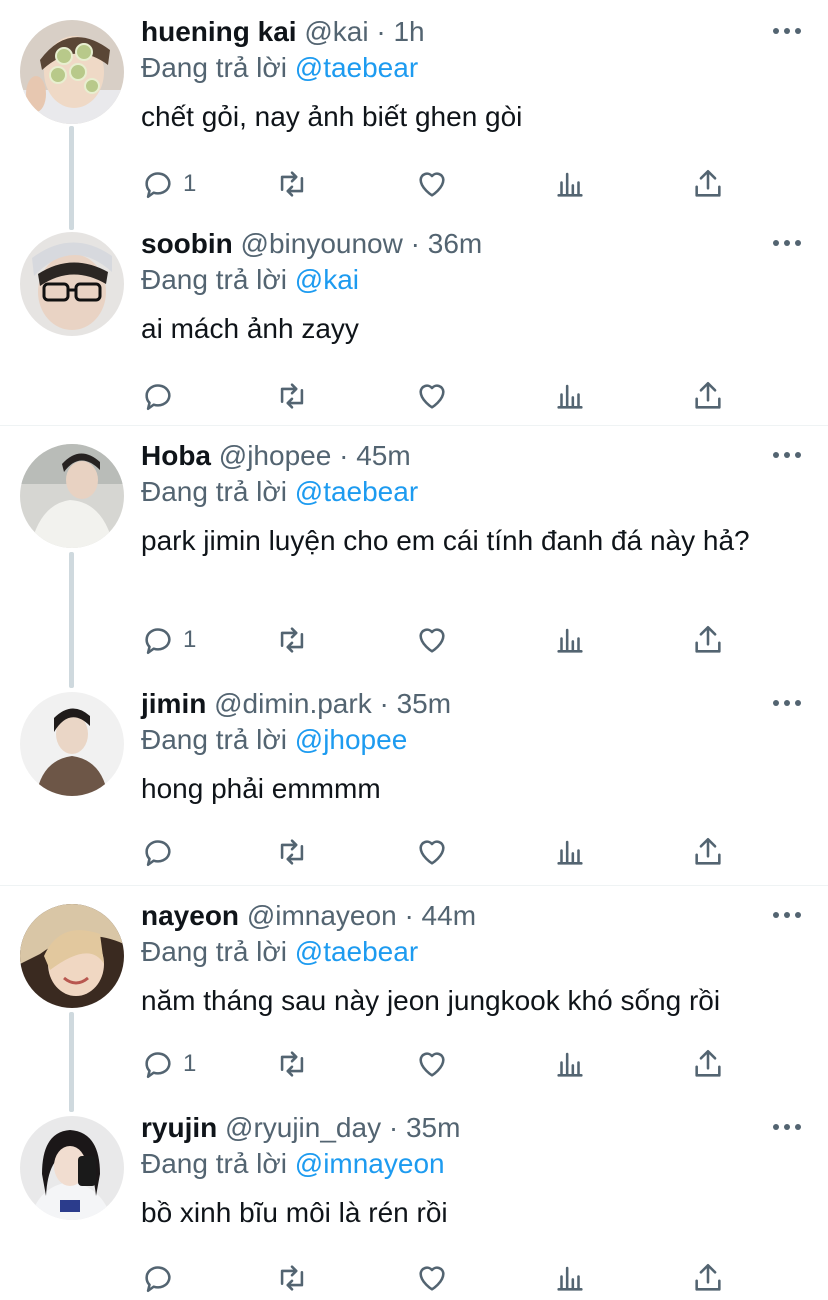 This screenshot has height=1300, width=828. I want to click on reply-mention: @jhopee, so click(351, 739).